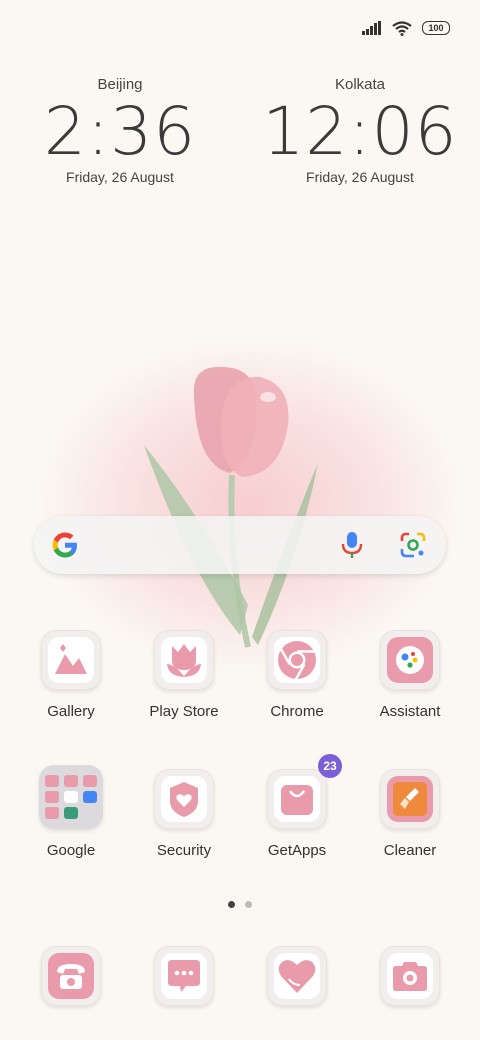 Image resolution: width=480 pixels, height=1040 pixels. I want to click on app-label: Cleaner, so click(410, 850).